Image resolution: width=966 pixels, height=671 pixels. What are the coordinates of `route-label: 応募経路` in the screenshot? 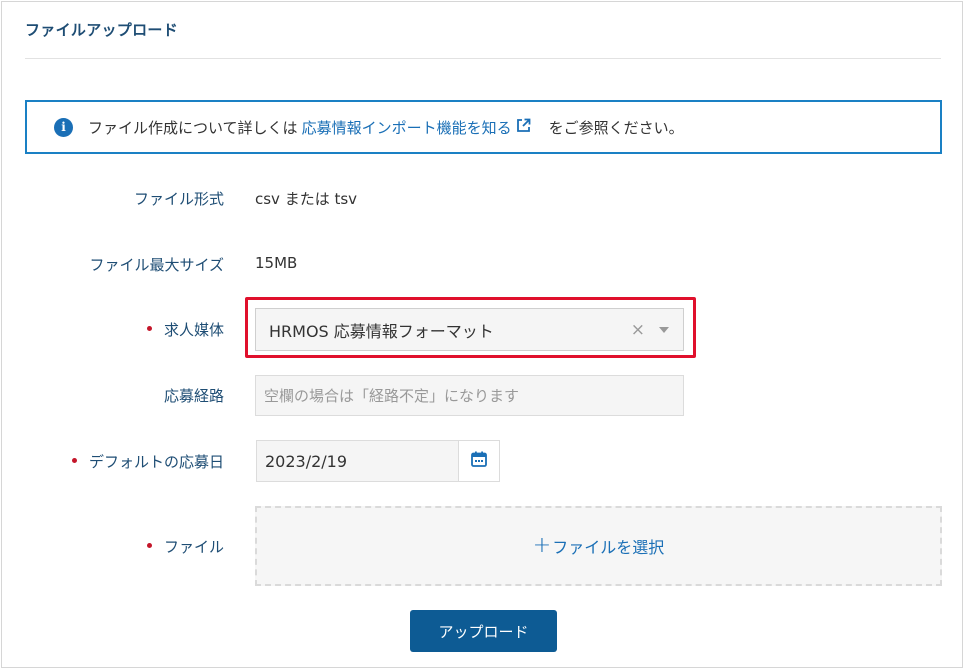 It's located at (193, 396).